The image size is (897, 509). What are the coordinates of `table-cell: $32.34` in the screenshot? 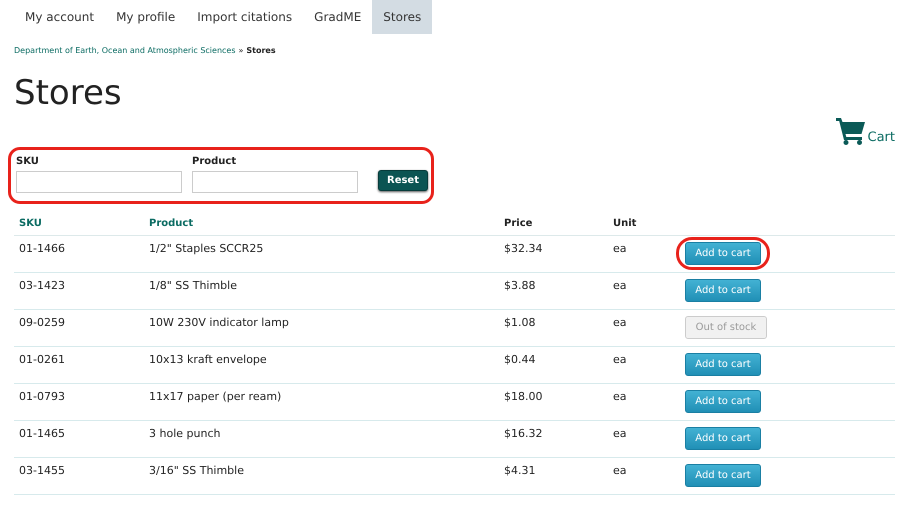 It's located at (523, 248).